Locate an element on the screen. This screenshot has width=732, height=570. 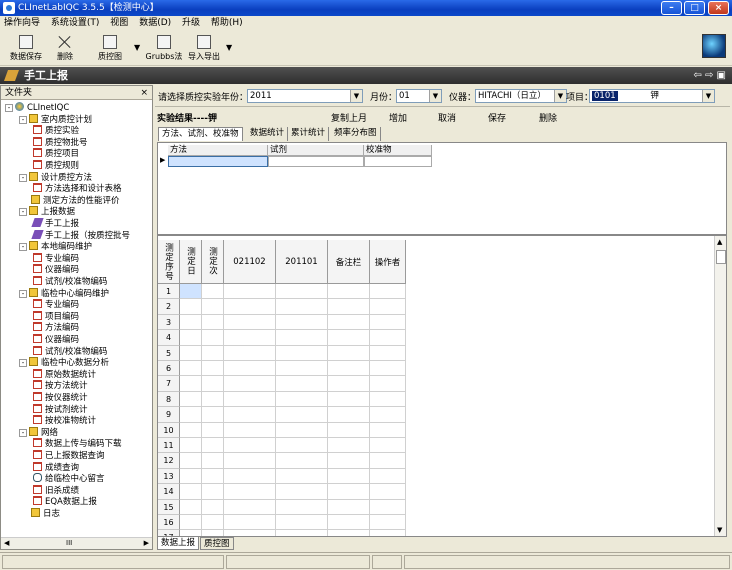
tab-data-report: 数据上报 is located at coordinates (178, 543).